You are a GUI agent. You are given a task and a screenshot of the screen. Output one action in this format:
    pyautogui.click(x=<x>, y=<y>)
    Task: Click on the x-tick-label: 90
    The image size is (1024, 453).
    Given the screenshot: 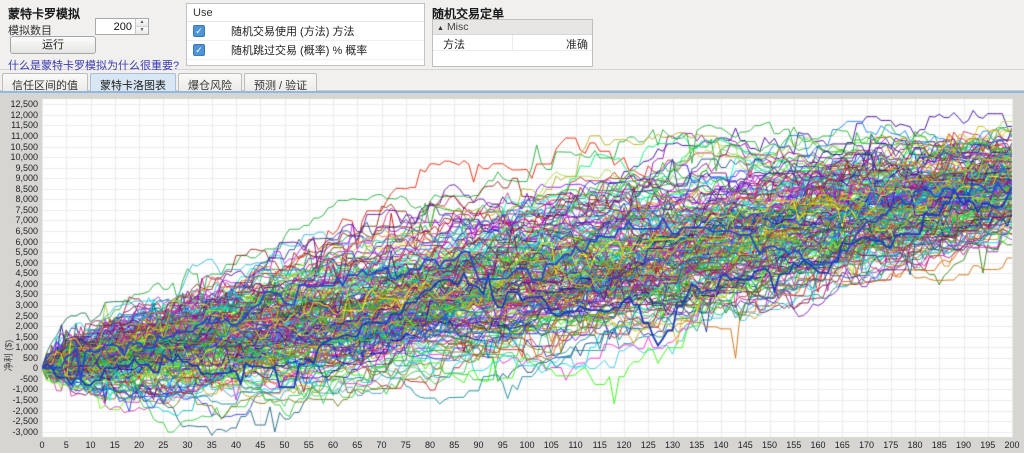 What is the action you would take?
    pyautogui.click(x=478, y=445)
    